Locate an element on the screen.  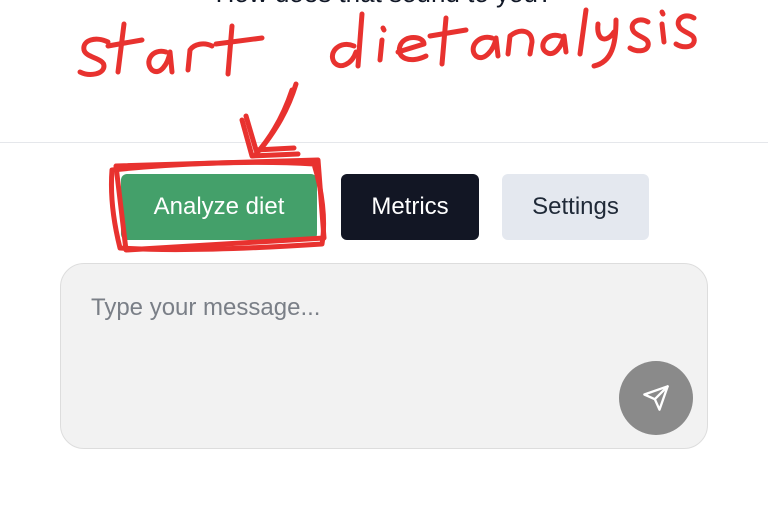
settings-button: Settings is located at coordinates (575, 207).